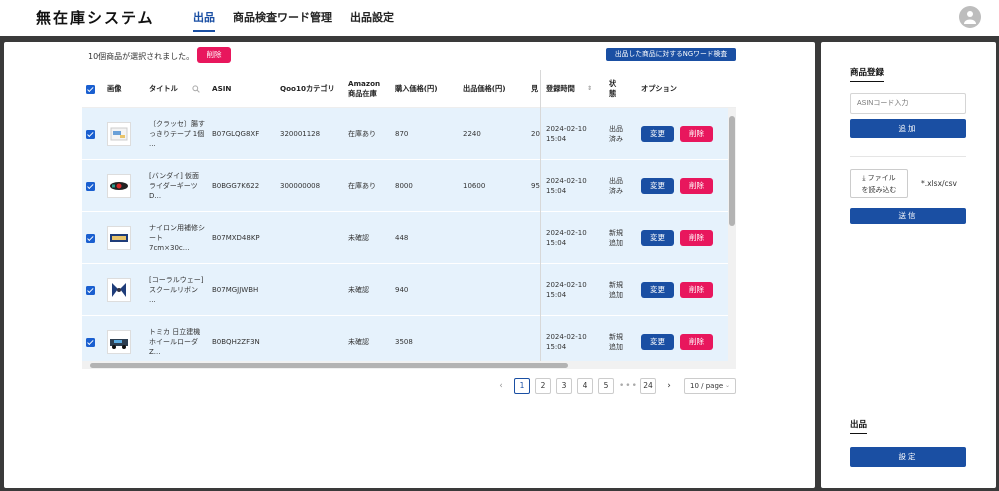 This screenshot has width=999, height=491. Describe the element at coordinates (908, 457) in the screenshot. I see `listing-settings-button: 設定` at that location.